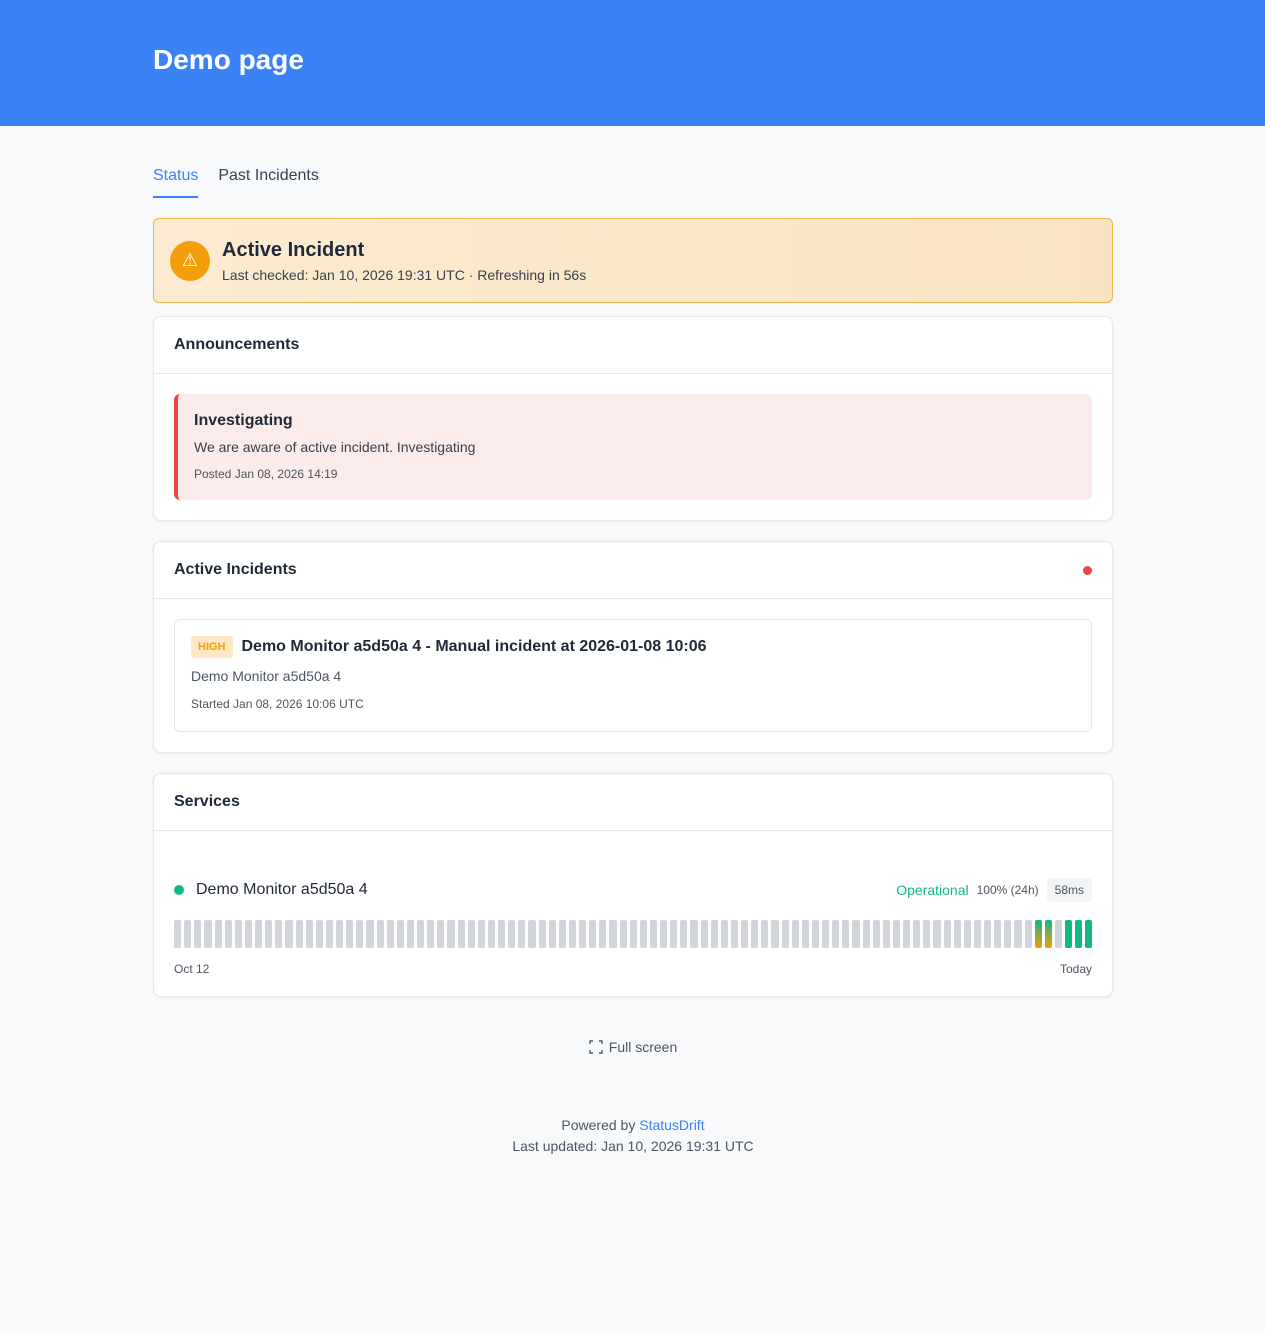 The width and height of the screenshot is (1265, 1333). I want to click on uptime-history-bars, so click(633, 934).